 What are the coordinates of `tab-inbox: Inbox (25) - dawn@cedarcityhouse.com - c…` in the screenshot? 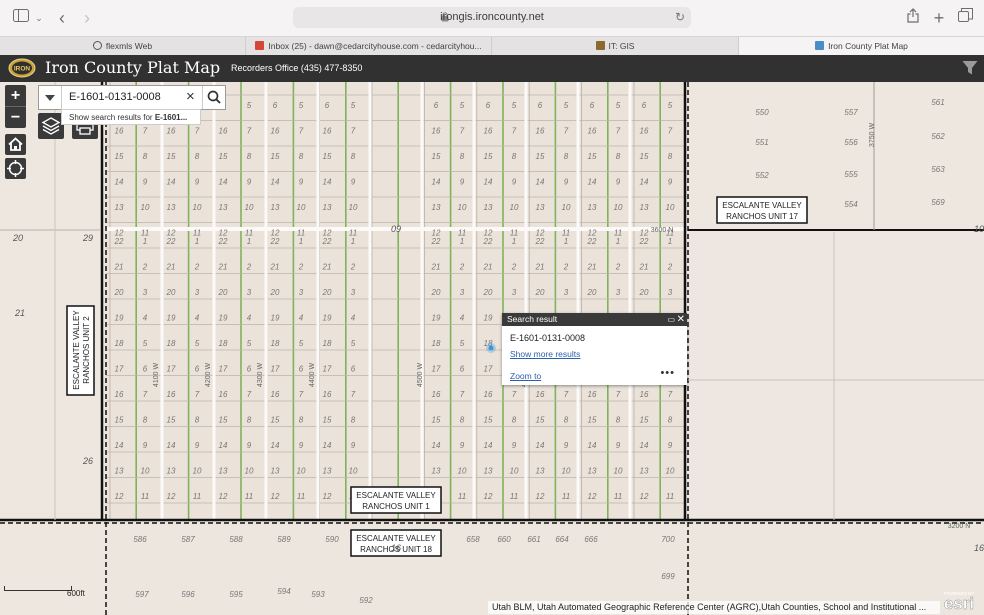 It's located at (369, 46).